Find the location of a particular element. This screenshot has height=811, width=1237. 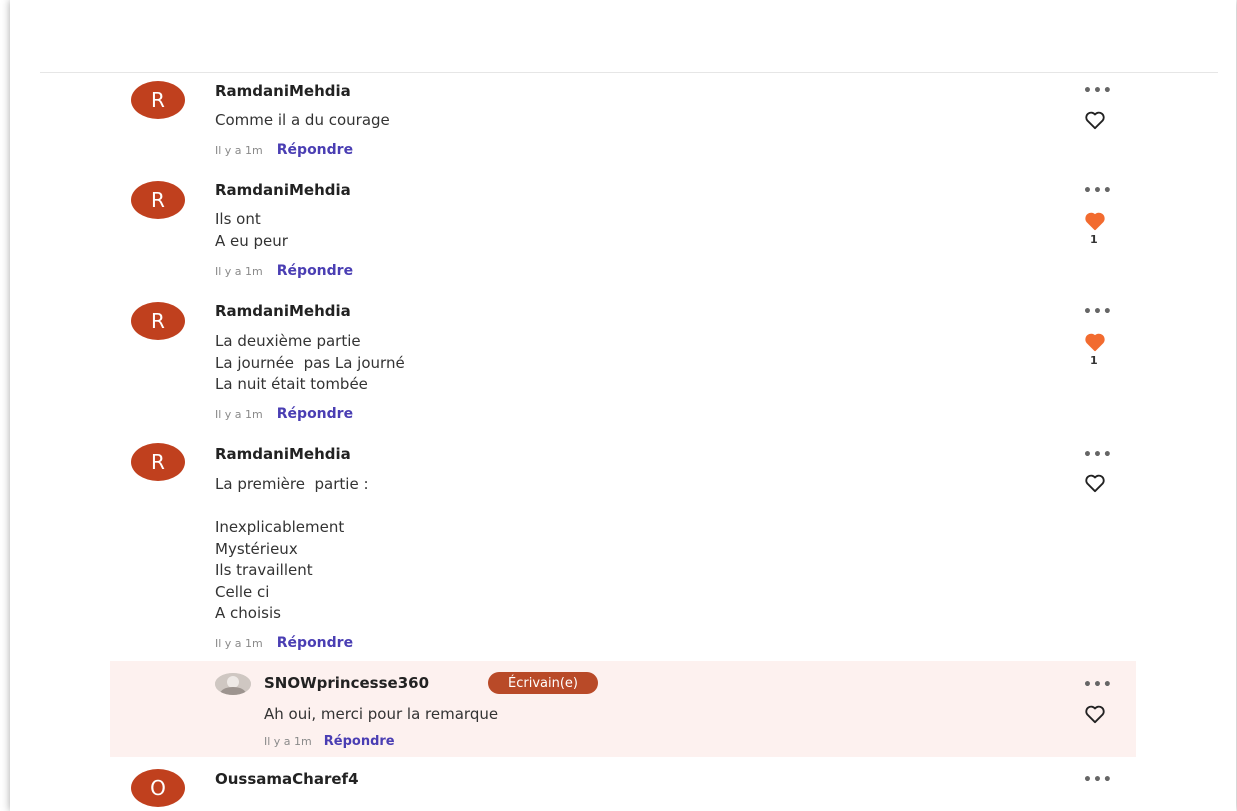

comment-line: Celle ci is located at coordinates (242, 591).